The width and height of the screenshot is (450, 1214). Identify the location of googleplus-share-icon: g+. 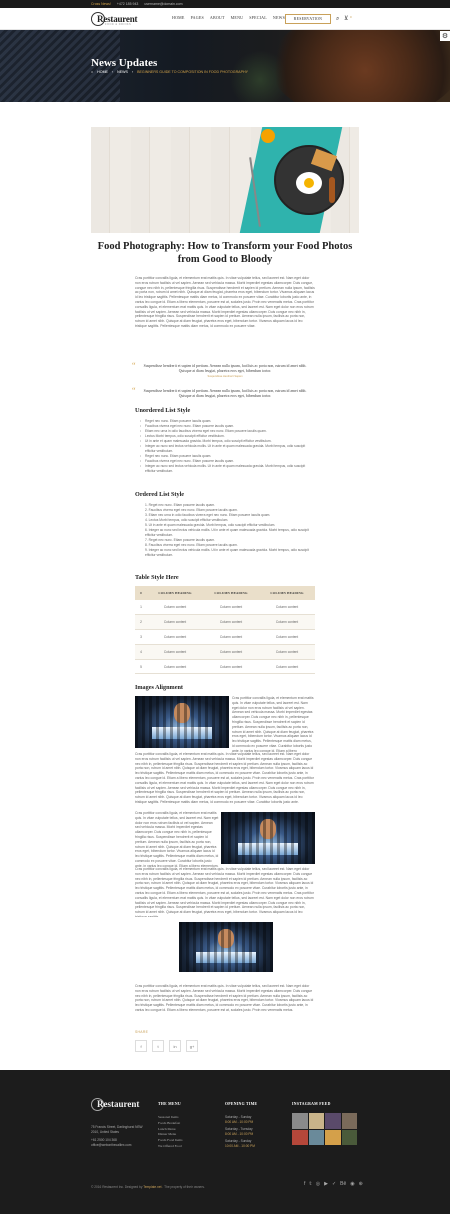
(192, 1046).